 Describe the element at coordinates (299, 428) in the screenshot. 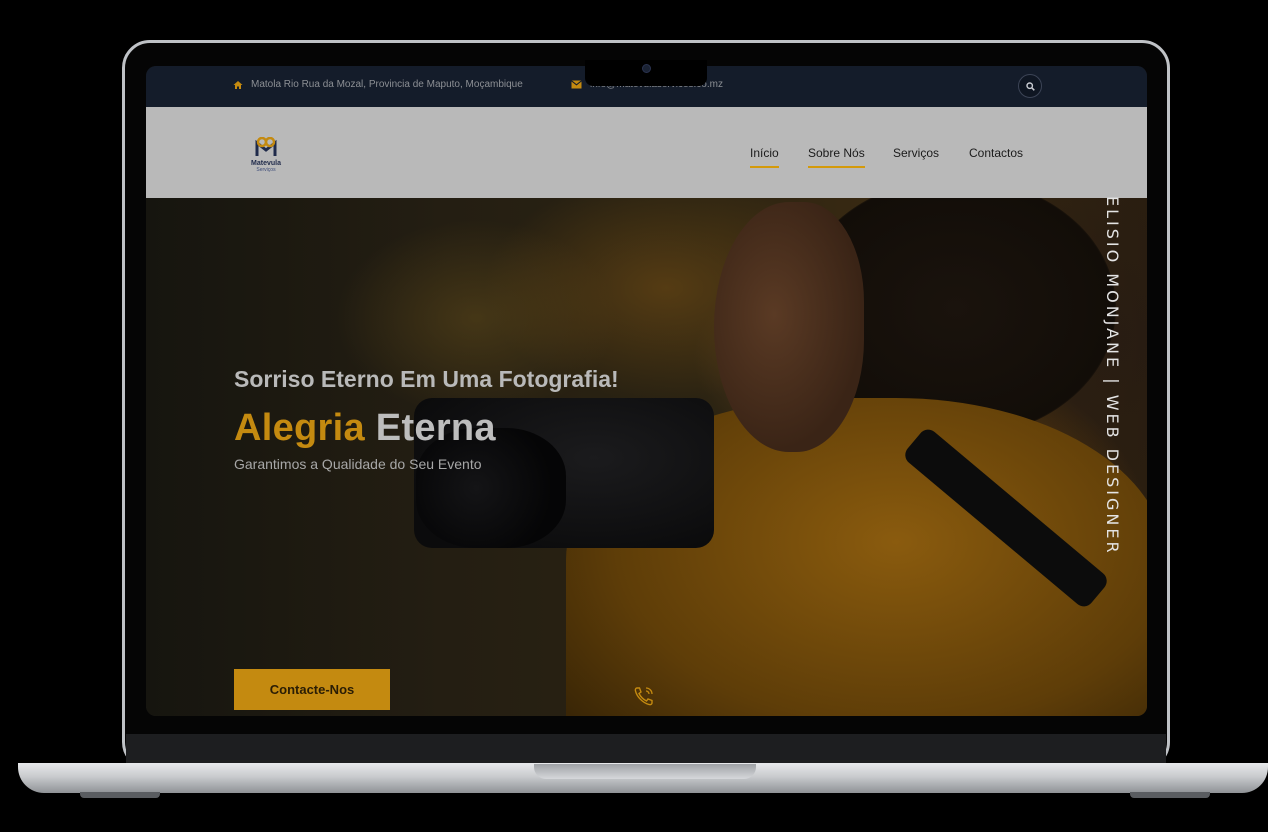

I see `headline-accent: Alegria` at that location.